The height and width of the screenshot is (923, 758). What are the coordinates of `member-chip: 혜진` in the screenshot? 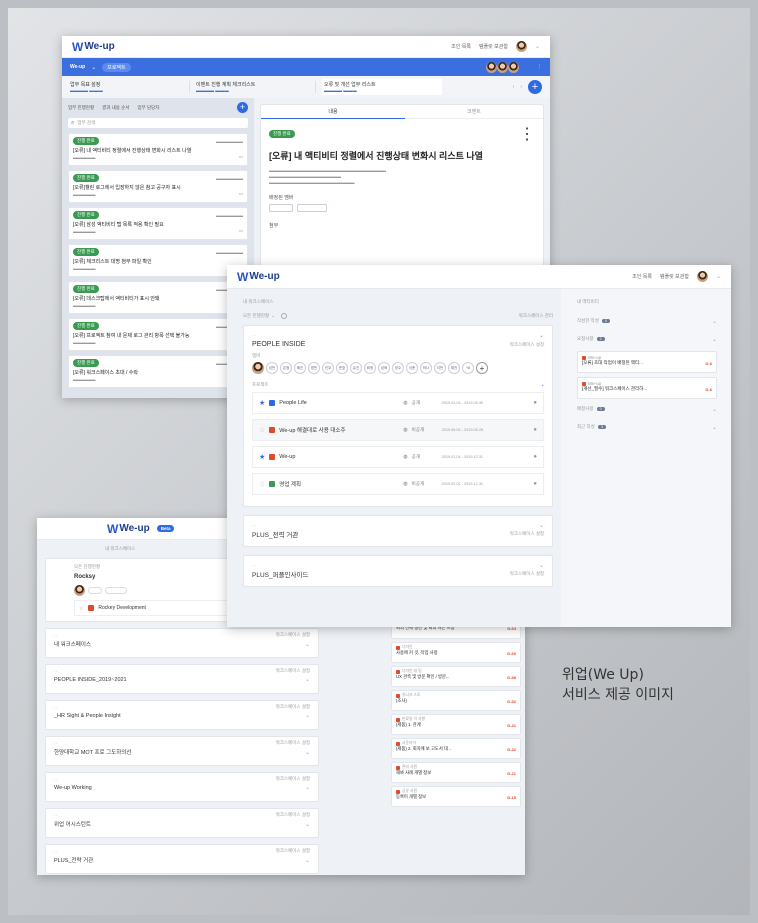 It's located at (300, 368).